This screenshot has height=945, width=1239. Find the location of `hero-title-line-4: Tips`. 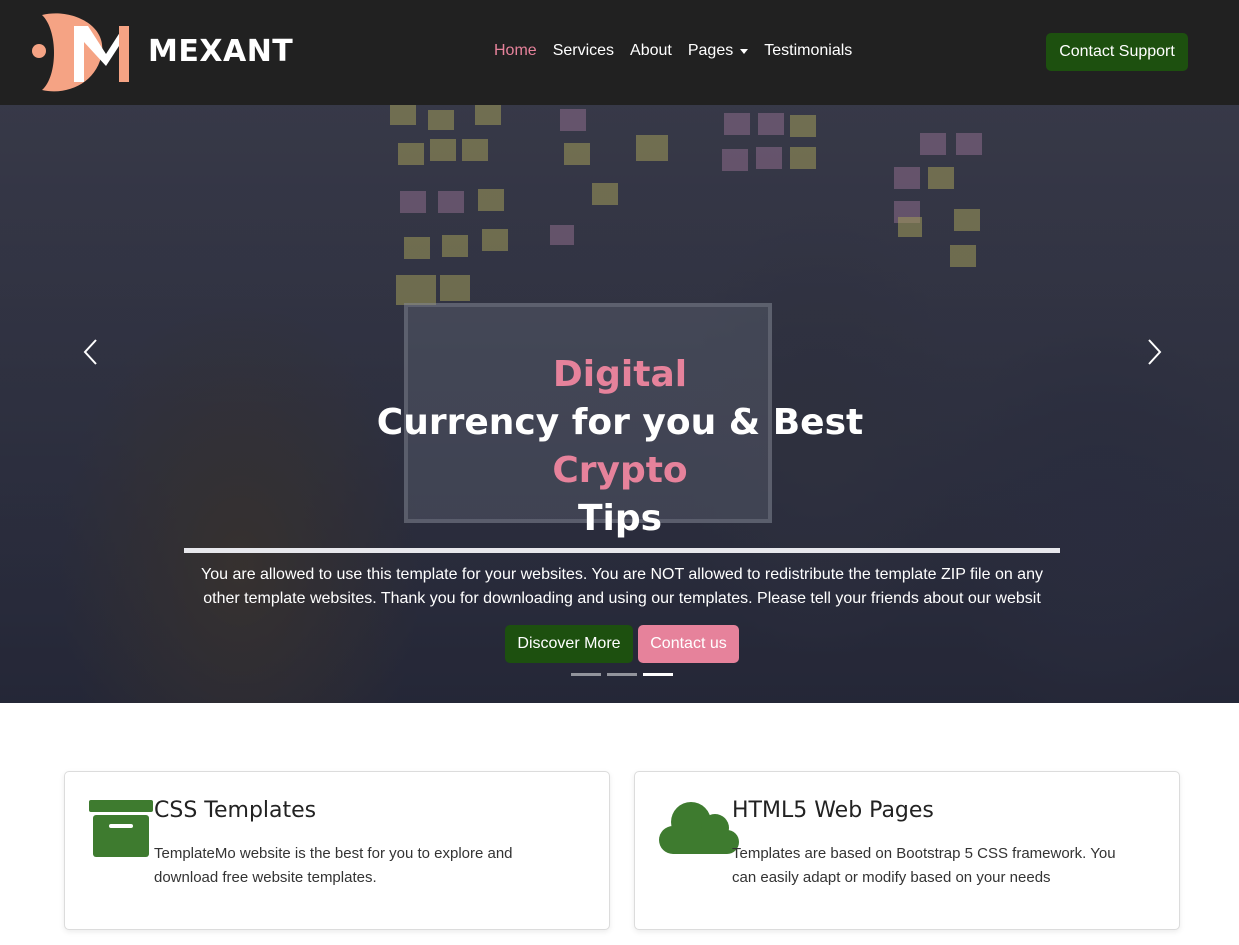

hero-title-line-4: Tips is located at coordinates (620, 518).